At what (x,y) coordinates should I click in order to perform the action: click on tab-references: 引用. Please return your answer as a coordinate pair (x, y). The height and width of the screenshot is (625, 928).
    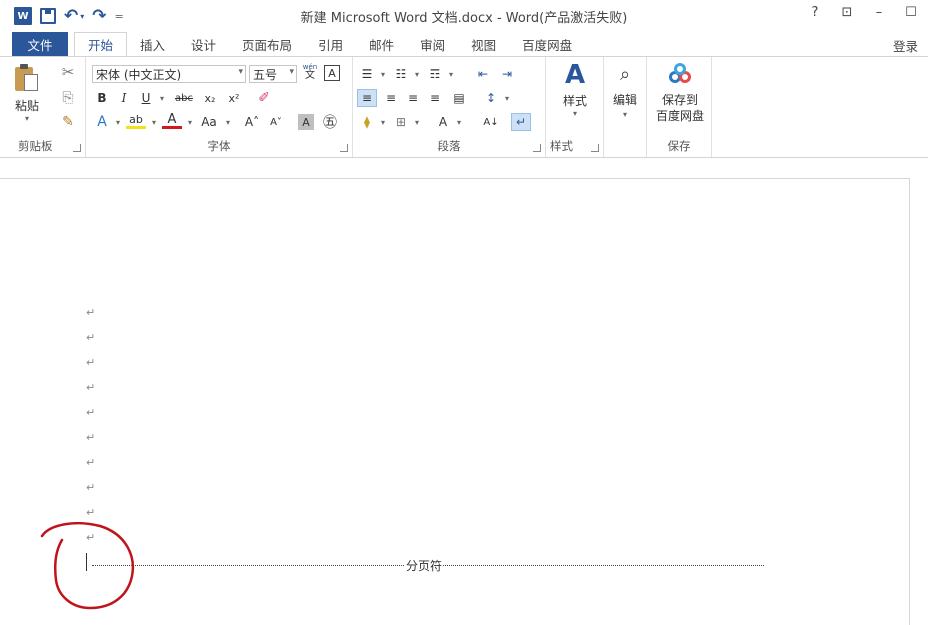
    Looking at the image, I should click on (330, 44).